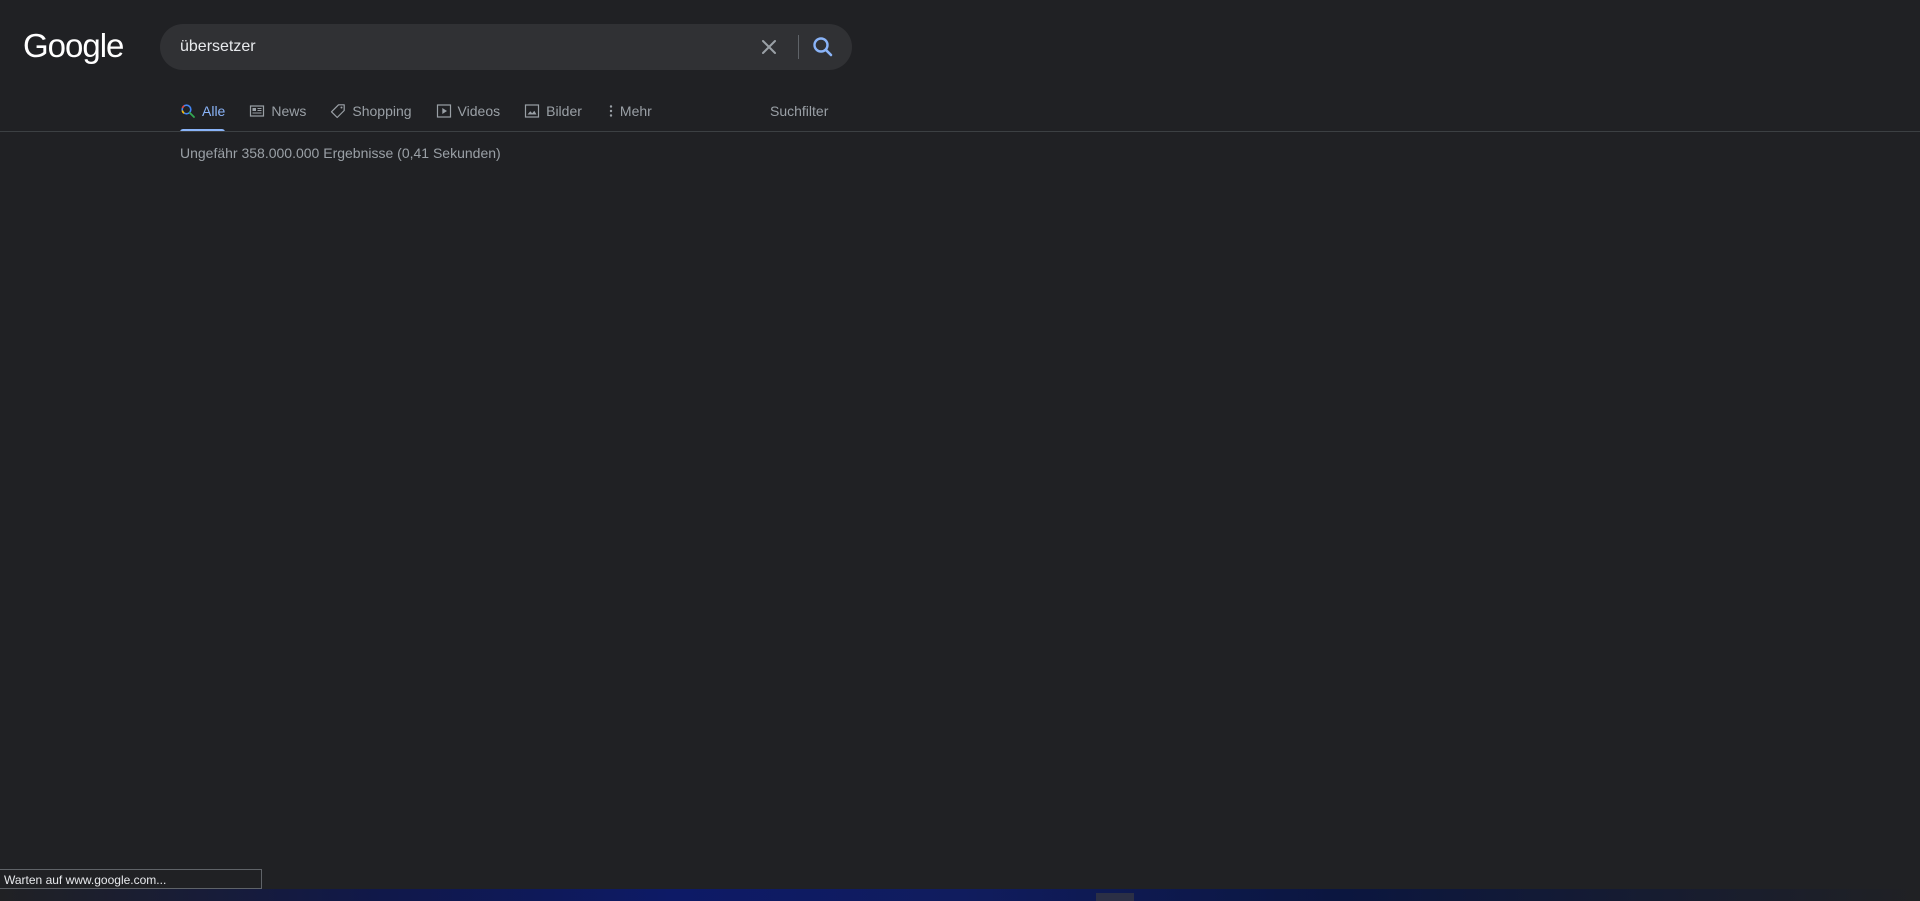  I want to click on search-box, so click(506, 47).